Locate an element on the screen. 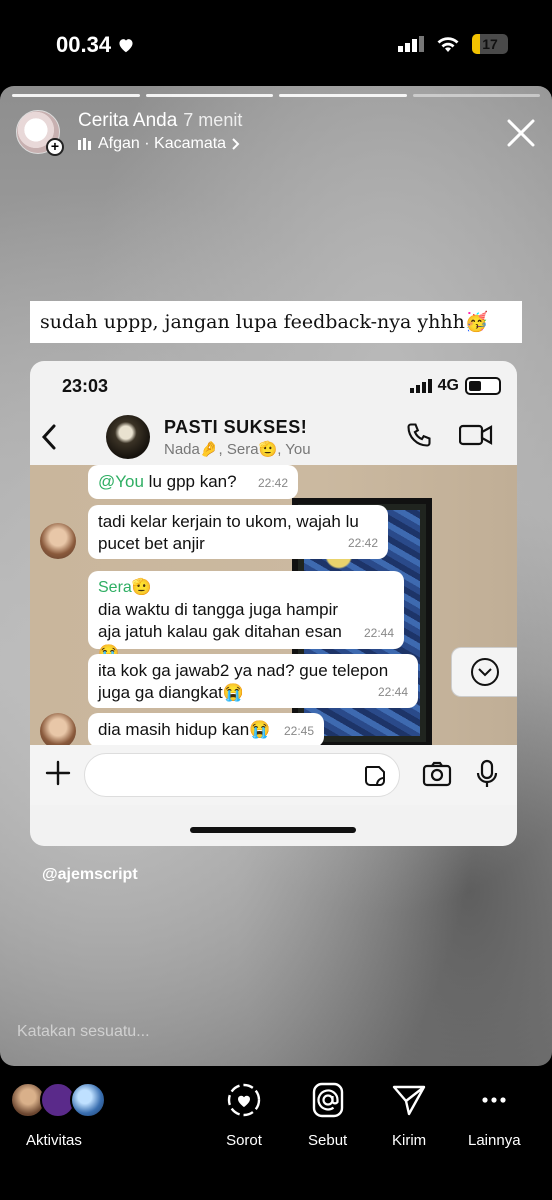  close-icon is located at coordinates (521, 133).